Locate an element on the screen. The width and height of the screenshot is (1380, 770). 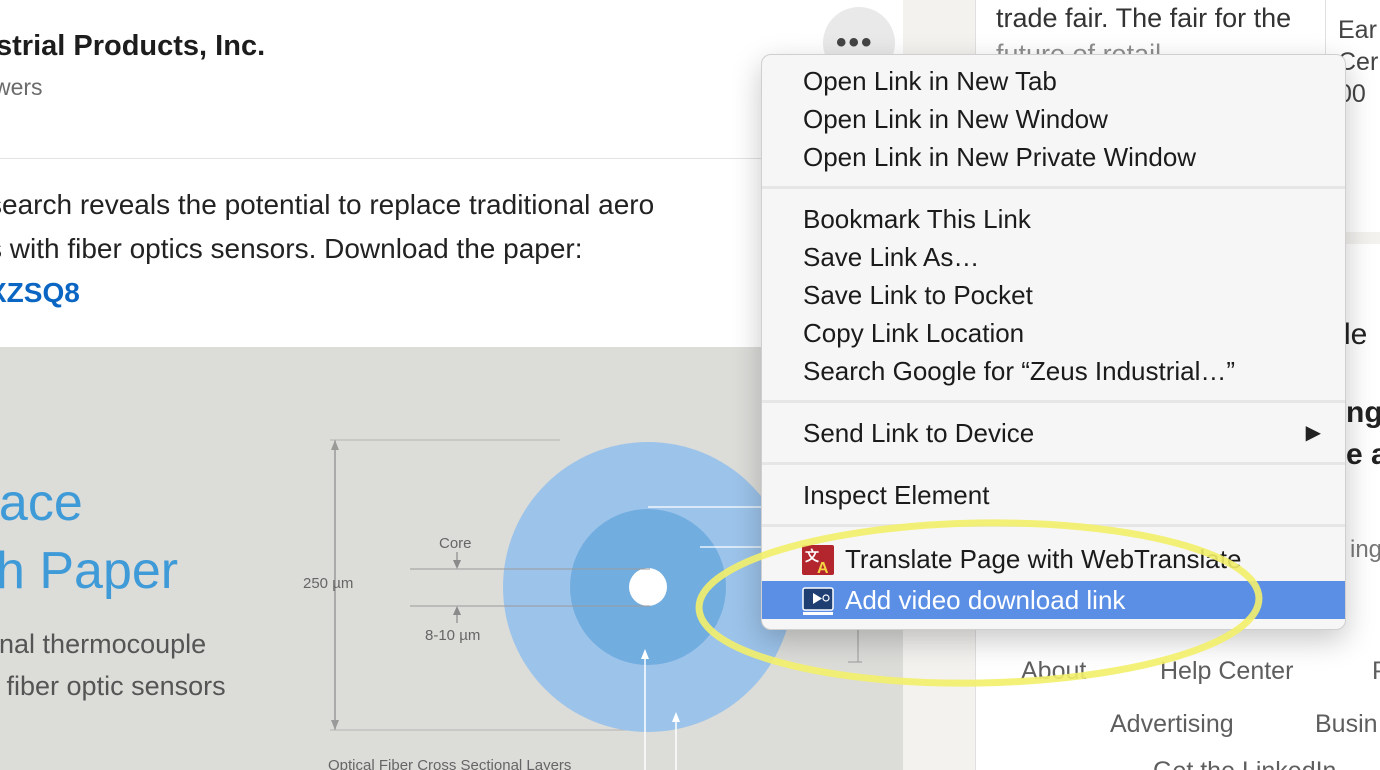
svg-text: A is located at coordinates (823, 567).